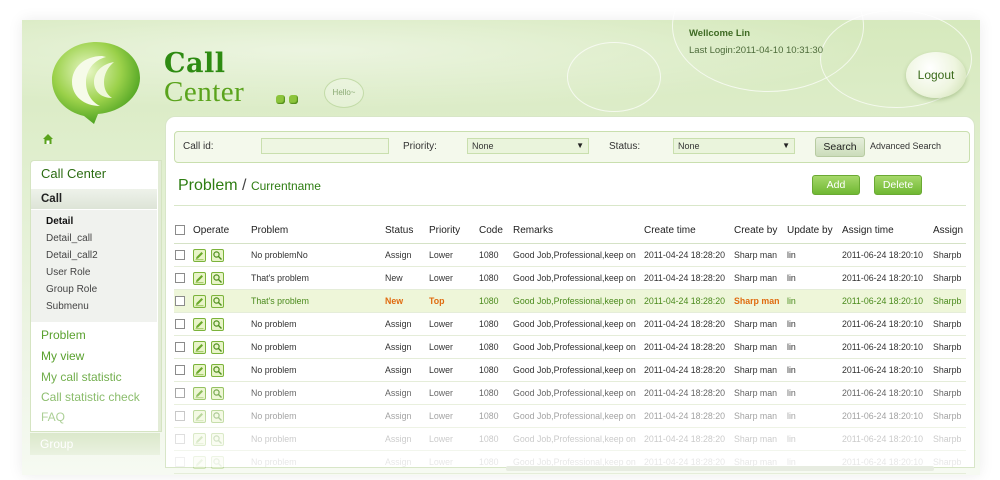 This screenshot has height=480, width=1000. What do you see at coordinates (813, 393) in the screenshot?
I see `cell-update-by: lin` at bounding box center [813, 393].